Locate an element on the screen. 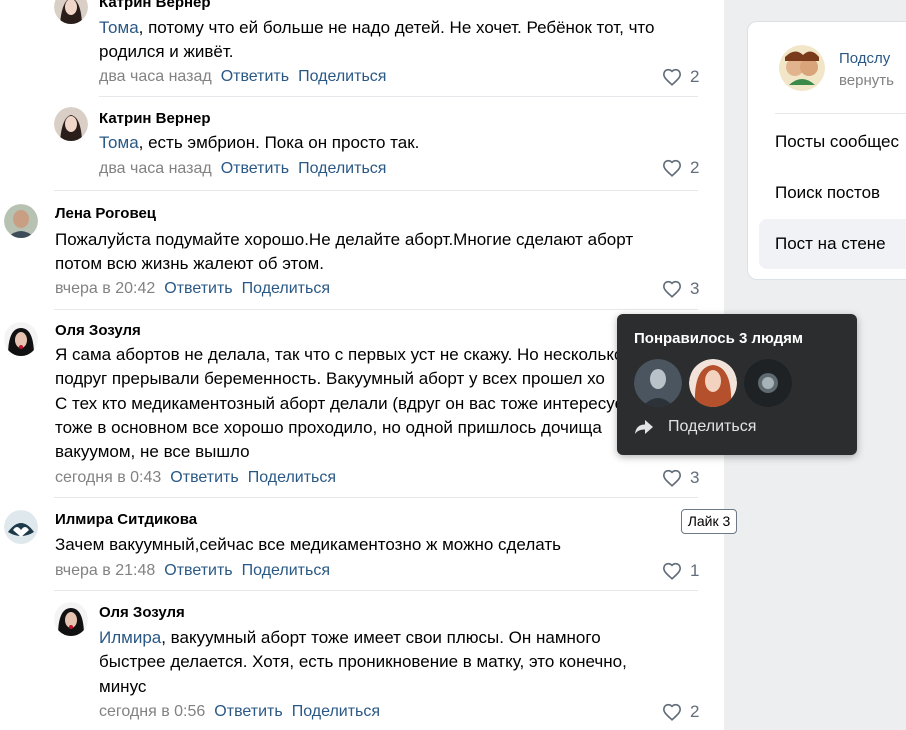 The height and width of the screenshot is (730, 906). like-hint-tooltip: Лайк 3 is located at coordinates (709, 521).